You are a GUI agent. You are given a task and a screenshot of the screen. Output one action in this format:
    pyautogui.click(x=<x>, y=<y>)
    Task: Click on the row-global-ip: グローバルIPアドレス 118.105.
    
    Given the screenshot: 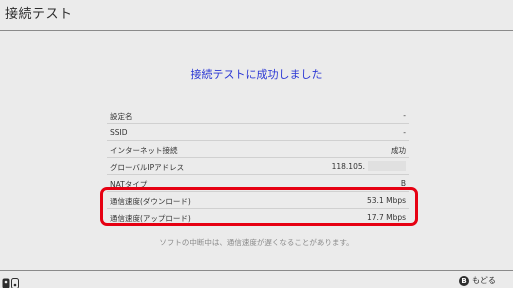 What is the action you would take?
    pyautogui.click(x=258, y=166)
    